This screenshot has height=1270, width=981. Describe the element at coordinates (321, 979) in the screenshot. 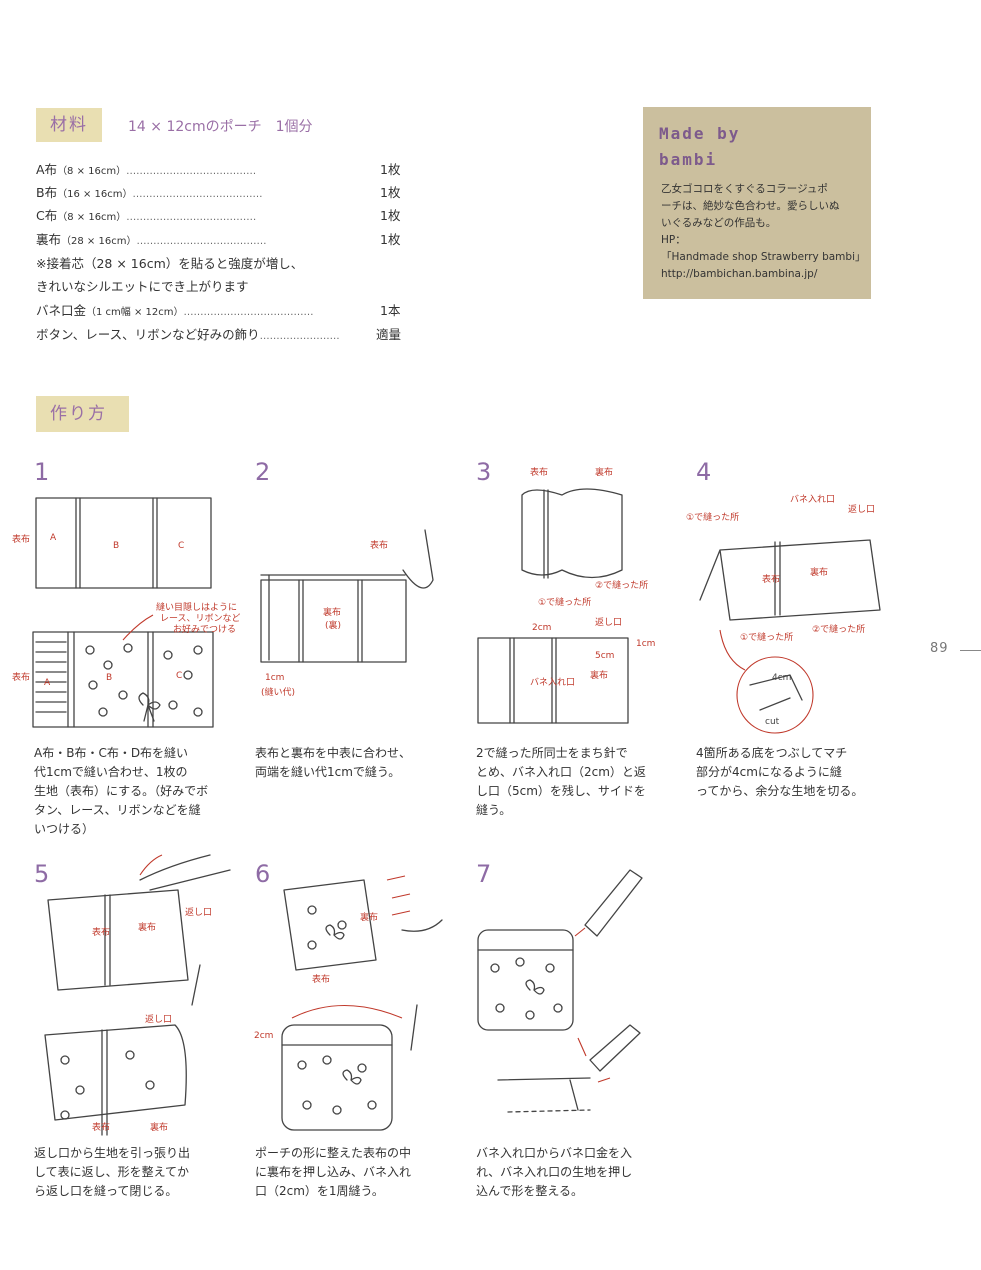

I see `label-omote: 表布` at that location.